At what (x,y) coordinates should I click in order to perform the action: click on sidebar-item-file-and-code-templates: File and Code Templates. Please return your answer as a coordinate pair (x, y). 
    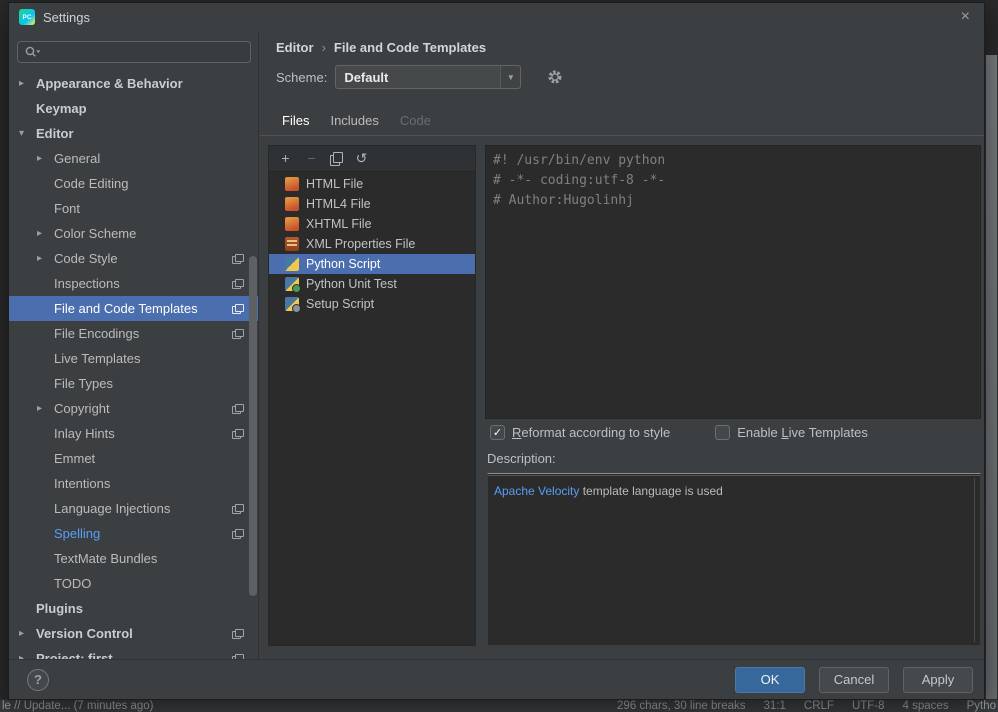
    Looking at the image, I should click on (133, 308).